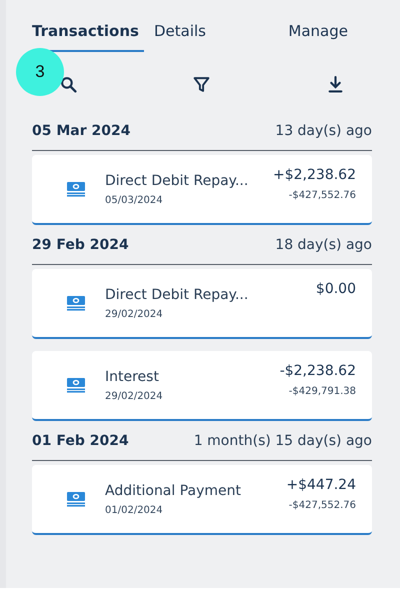 This screenshot has width=400, height=596. What do you see at coordinates (202, 500) in the screenshot?
I see `transaction-card: Additional Payment 01/02/2024 +$447.24 -$427,552.76` at bounding box center [202, 500].